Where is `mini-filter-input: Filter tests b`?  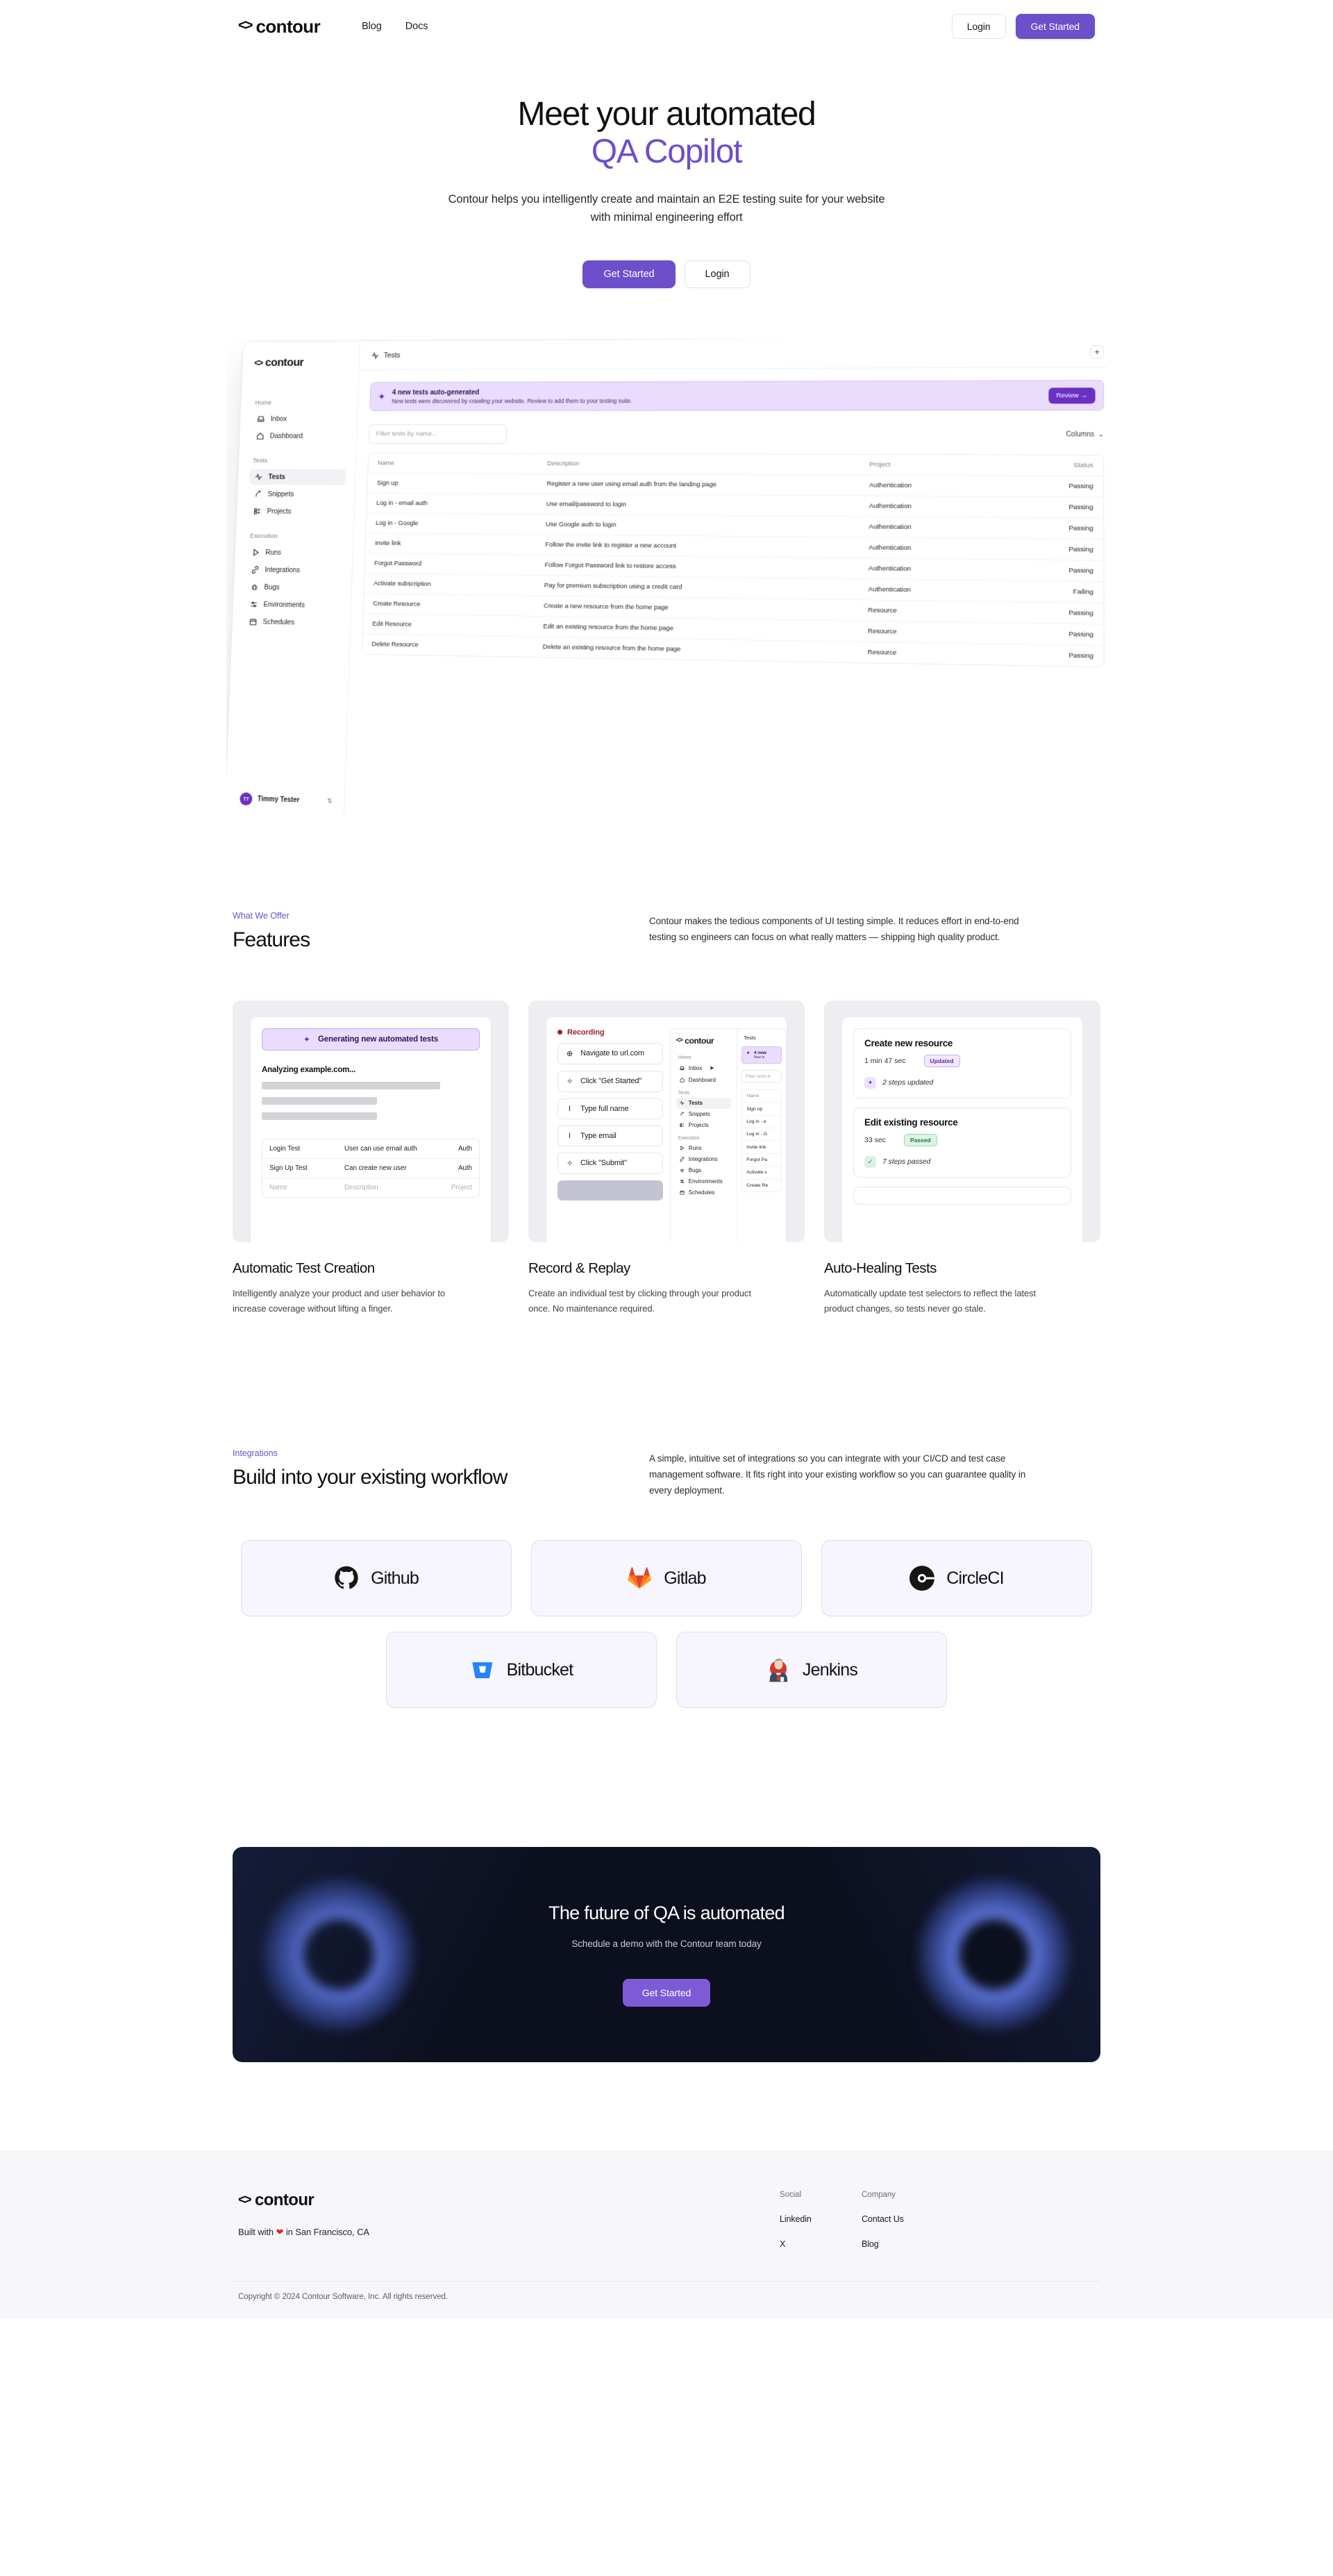 mini-filter-input: Filter tests b is located at coordinates (761, 1076).